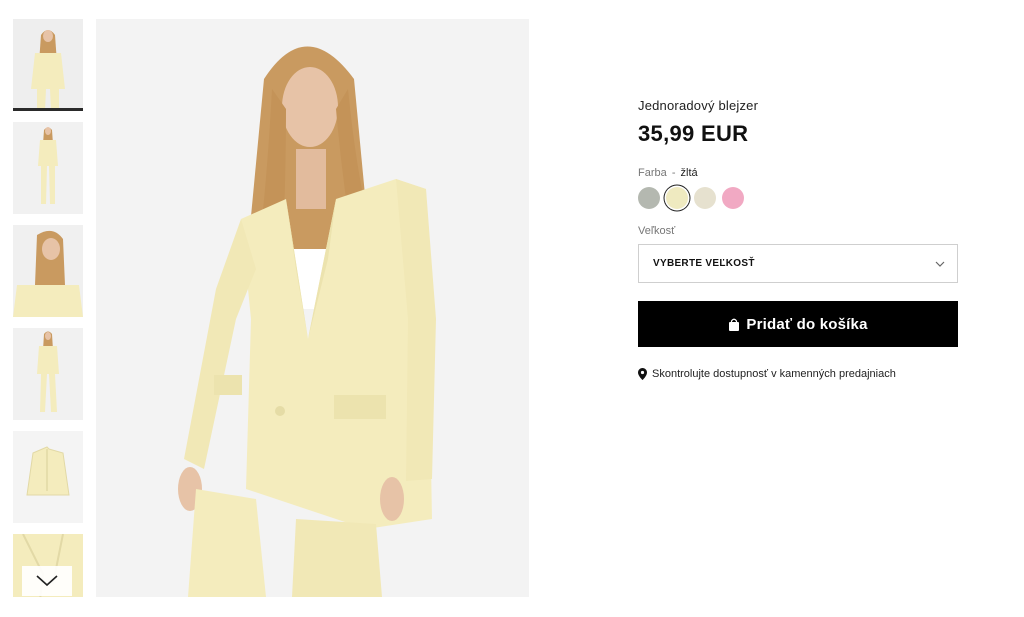  I want to click on thumbnail-gallery, so click(48, 308).